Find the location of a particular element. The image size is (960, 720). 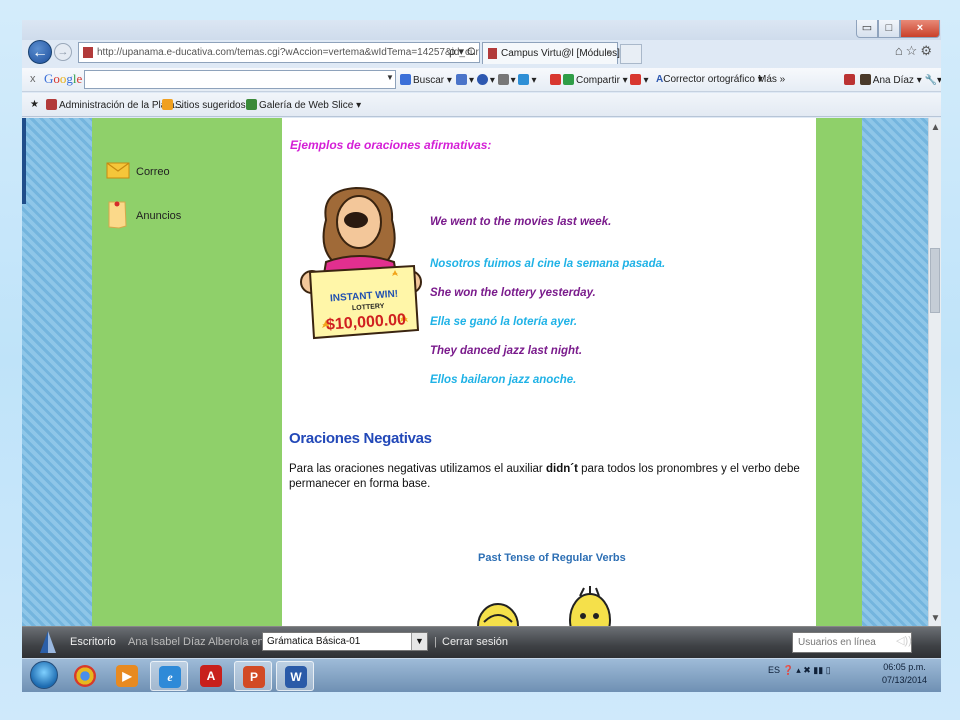

start-button is located at coordinates (44, 675).